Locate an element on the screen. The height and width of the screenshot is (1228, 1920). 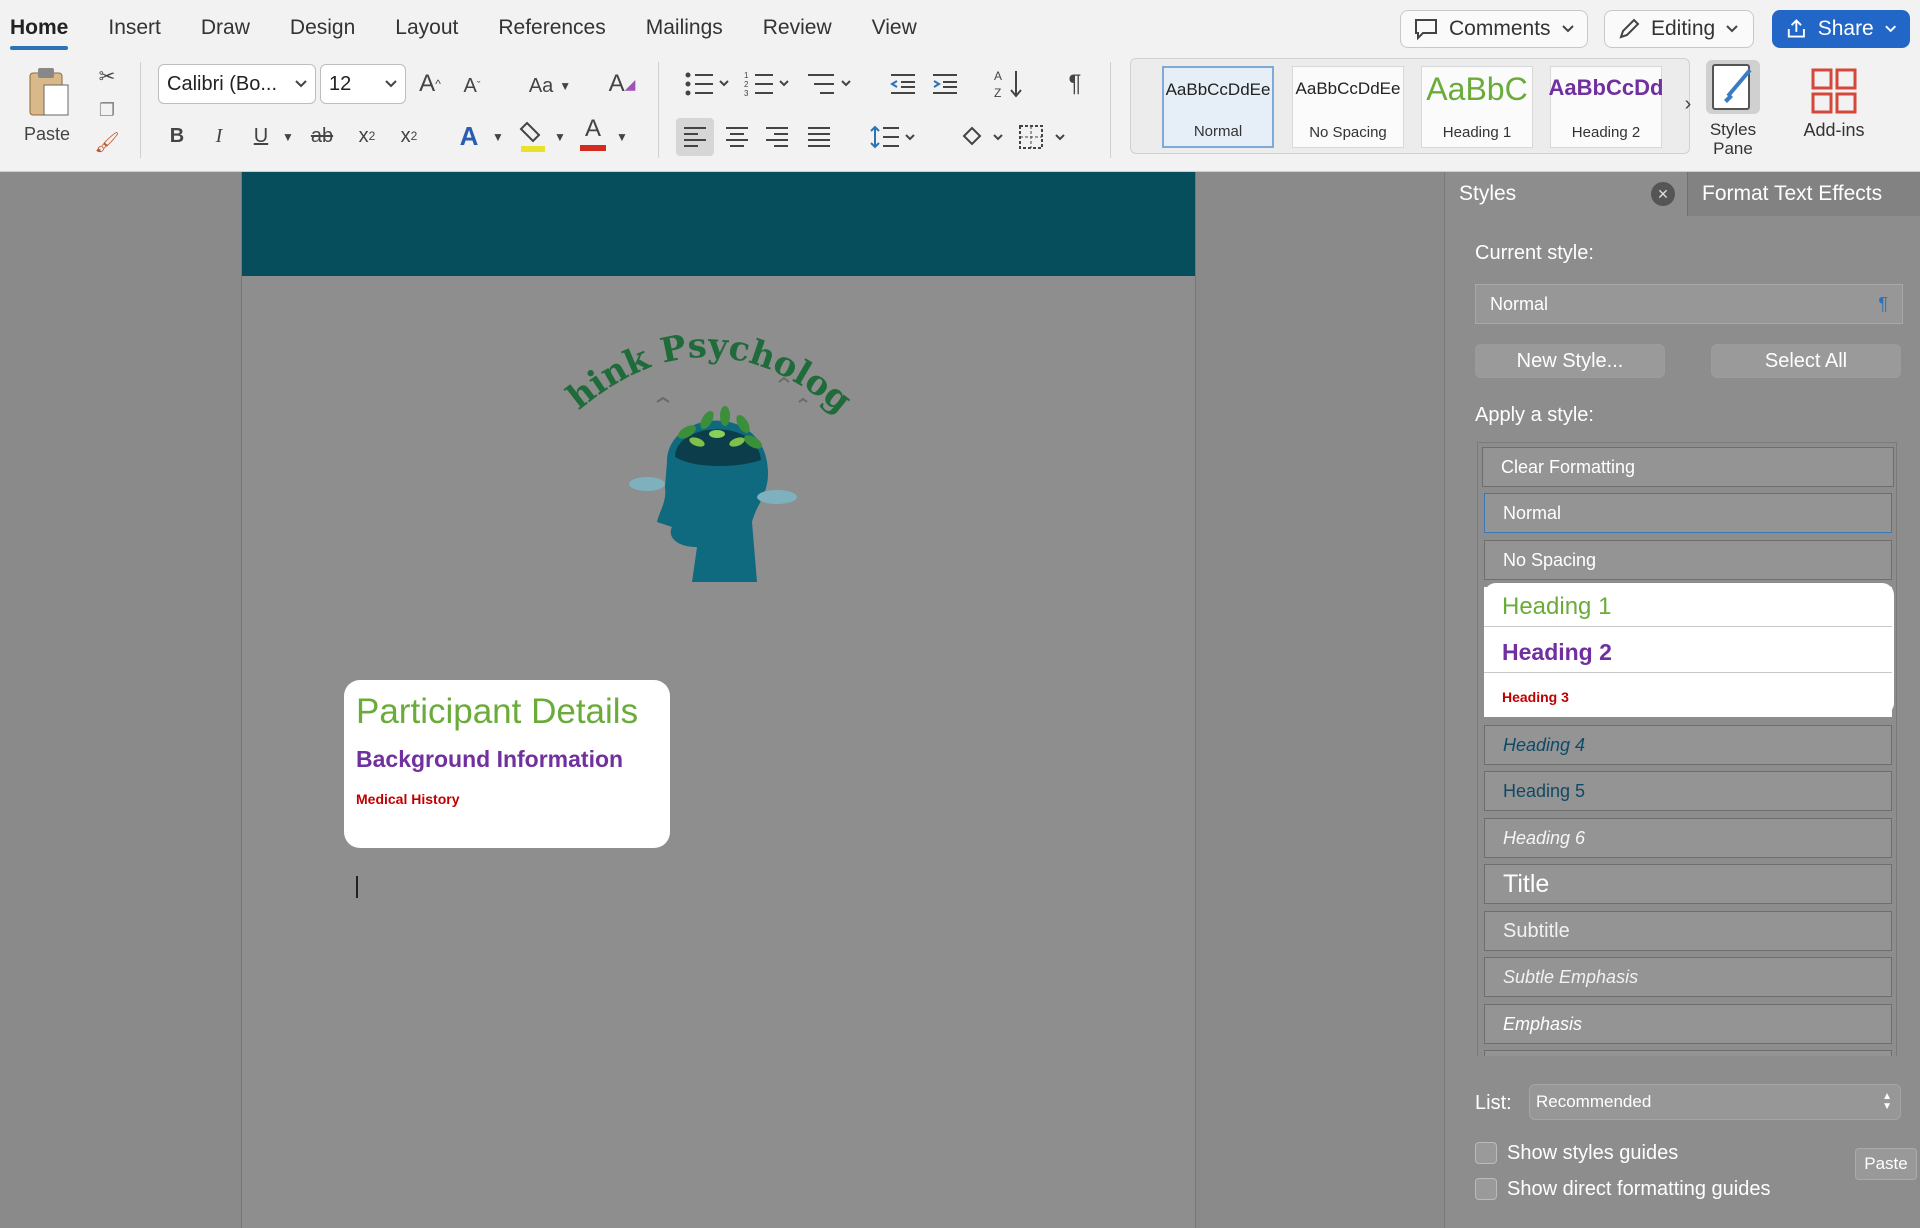
clipboard-icon is located at coordinates (49, 92).